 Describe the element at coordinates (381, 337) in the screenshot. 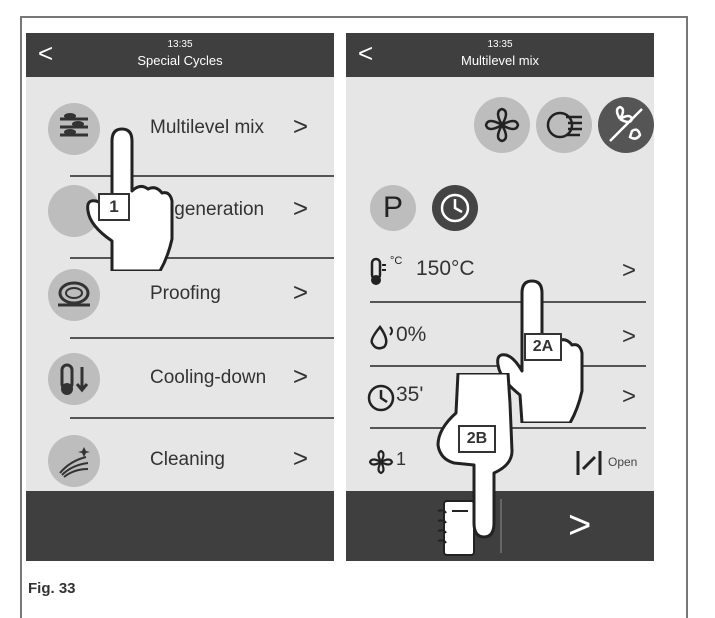

I see `humidity-drop-icon` at that location.